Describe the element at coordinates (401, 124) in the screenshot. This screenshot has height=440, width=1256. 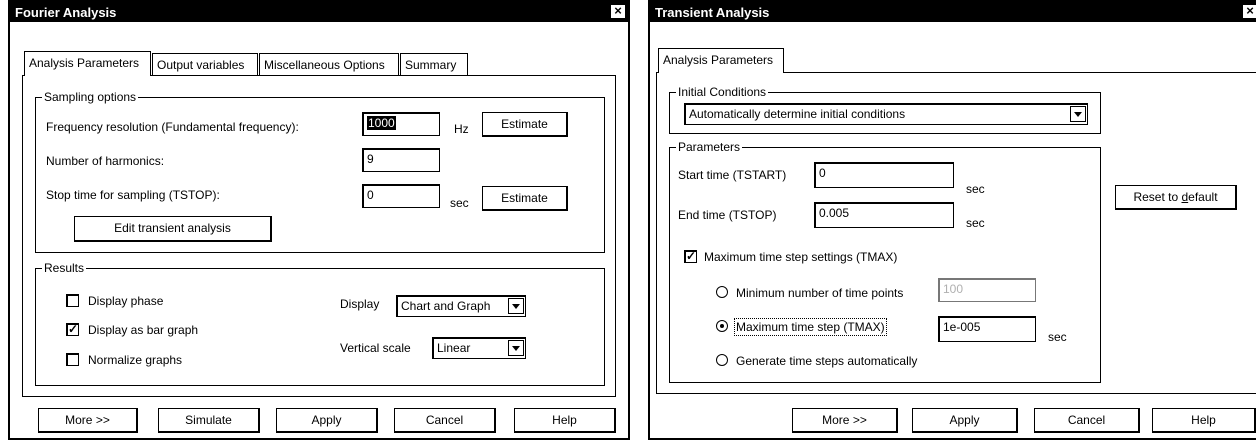
I see `freq-resolution-input: 1000` at that location.